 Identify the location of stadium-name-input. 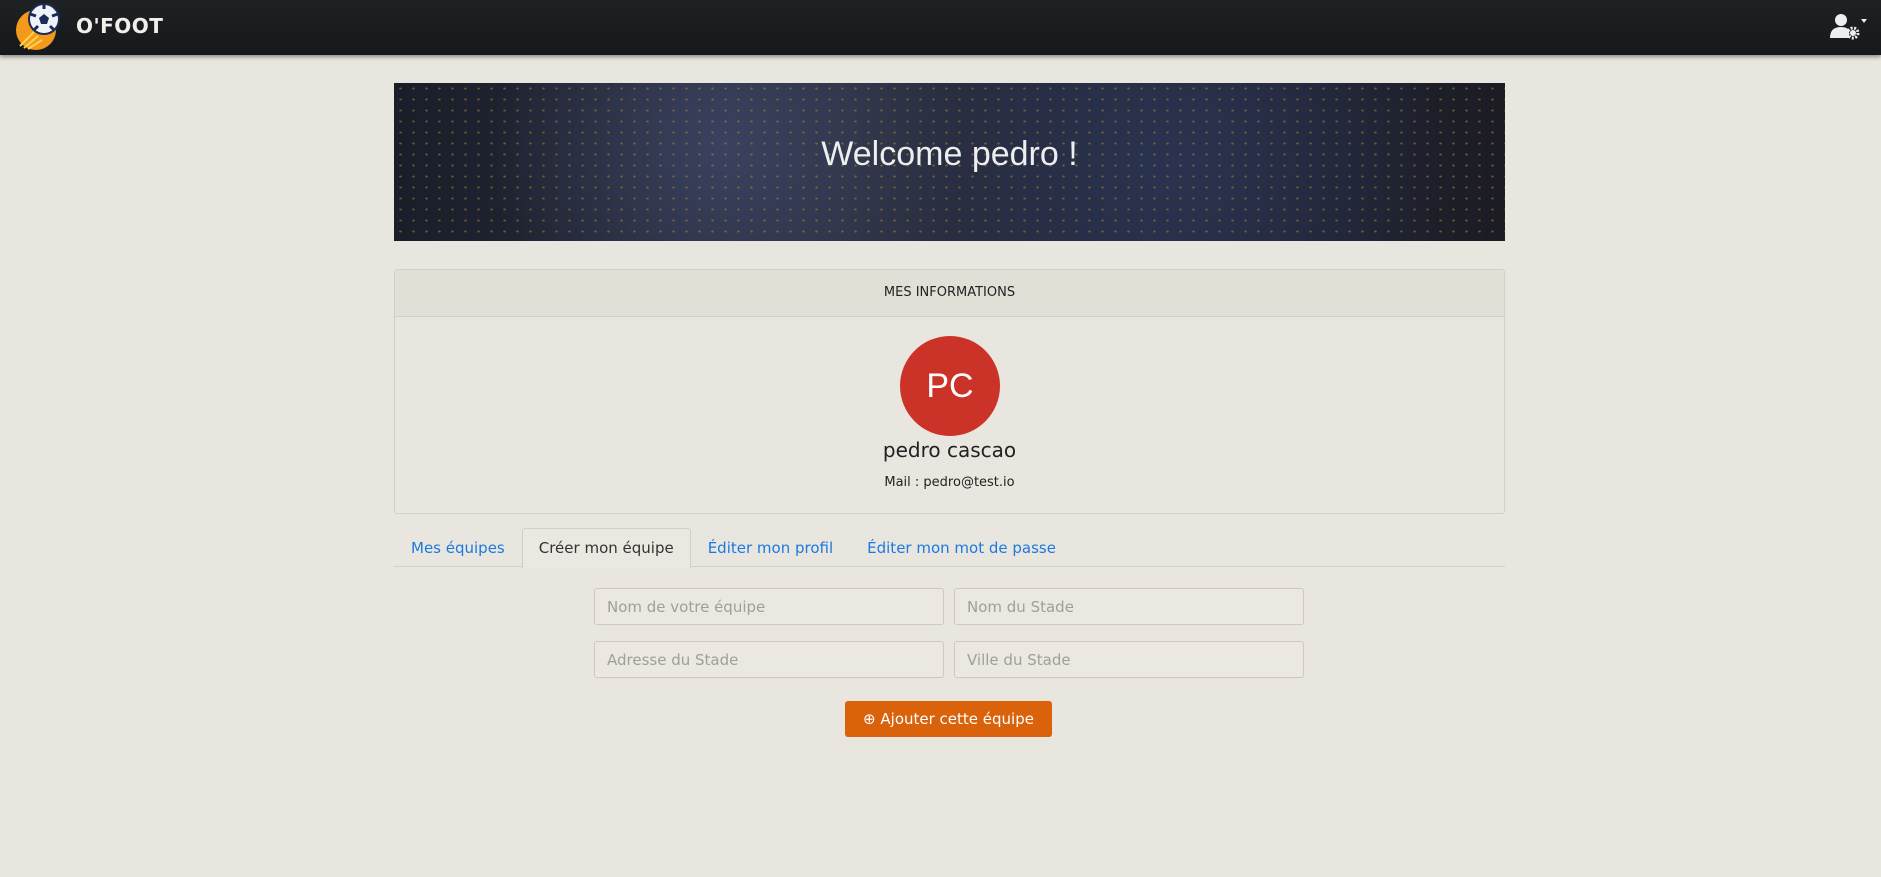
(1129, 606).